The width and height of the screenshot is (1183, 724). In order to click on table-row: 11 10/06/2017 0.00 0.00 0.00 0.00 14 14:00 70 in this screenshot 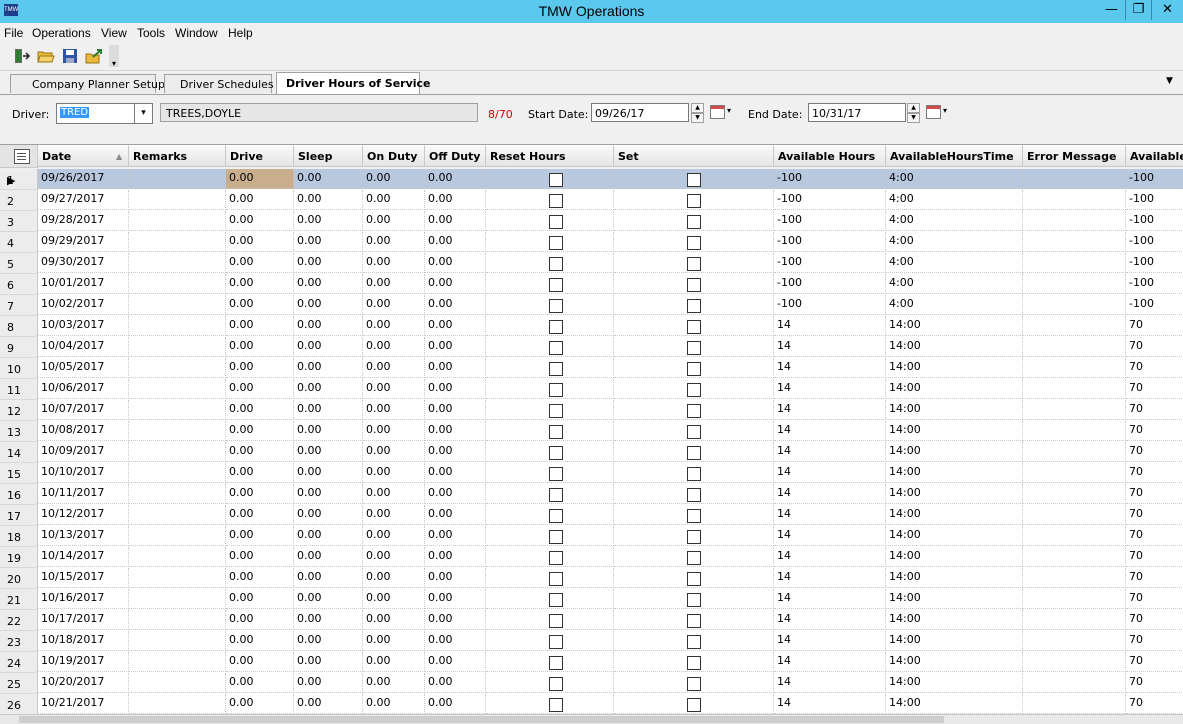, I will do `click(591, 389)`.